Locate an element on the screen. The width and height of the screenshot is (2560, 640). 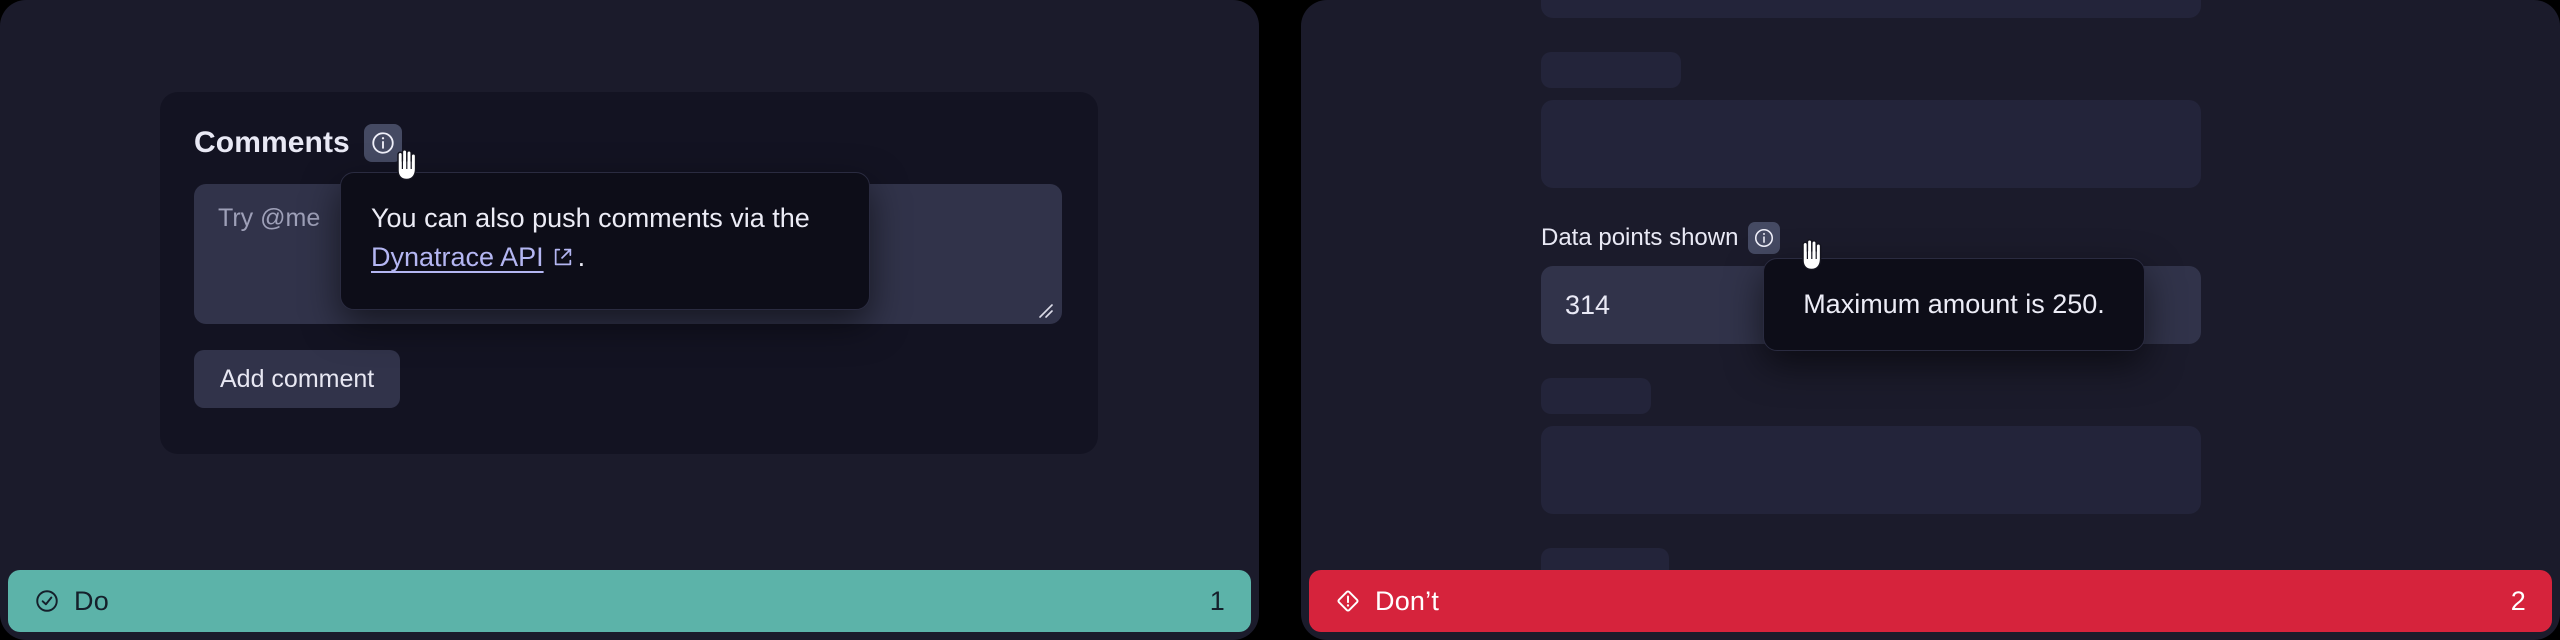
dynatrace-api-link: Dynatrace API is located at coordinates (457, 257).